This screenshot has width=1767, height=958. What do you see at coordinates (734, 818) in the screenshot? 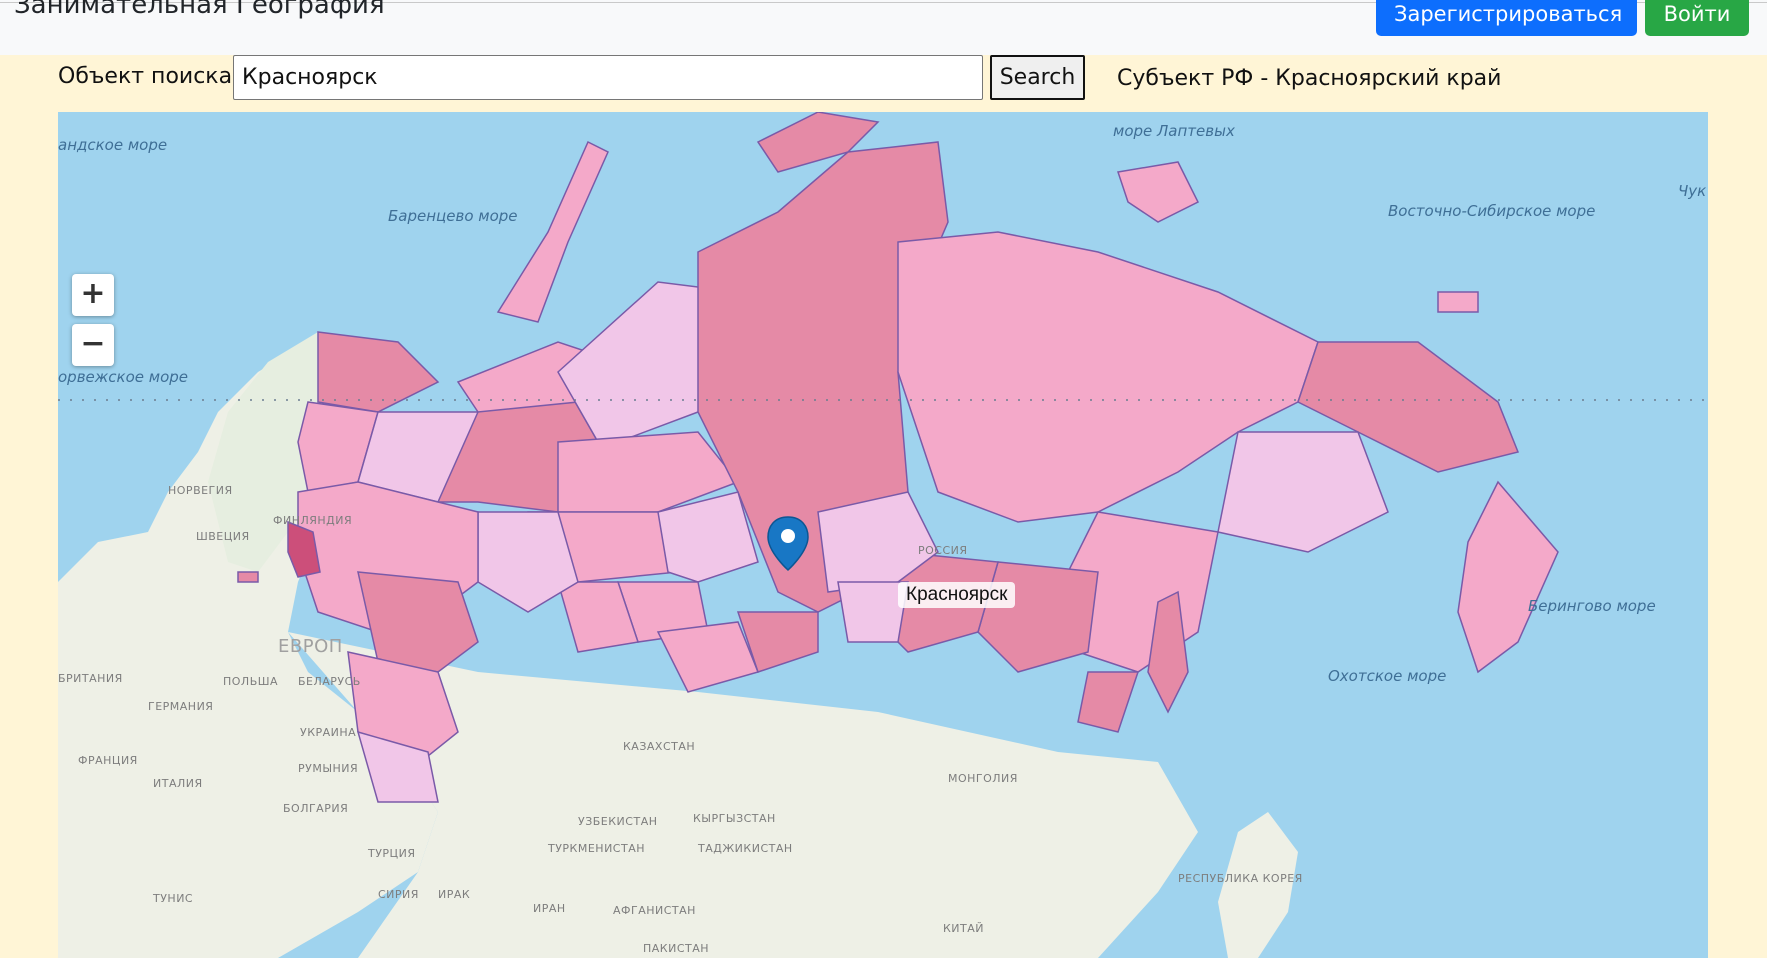
I see `map-label-kyrgyzstan: КЫРГЫЗСТАН` at bounding box center [734, 818].